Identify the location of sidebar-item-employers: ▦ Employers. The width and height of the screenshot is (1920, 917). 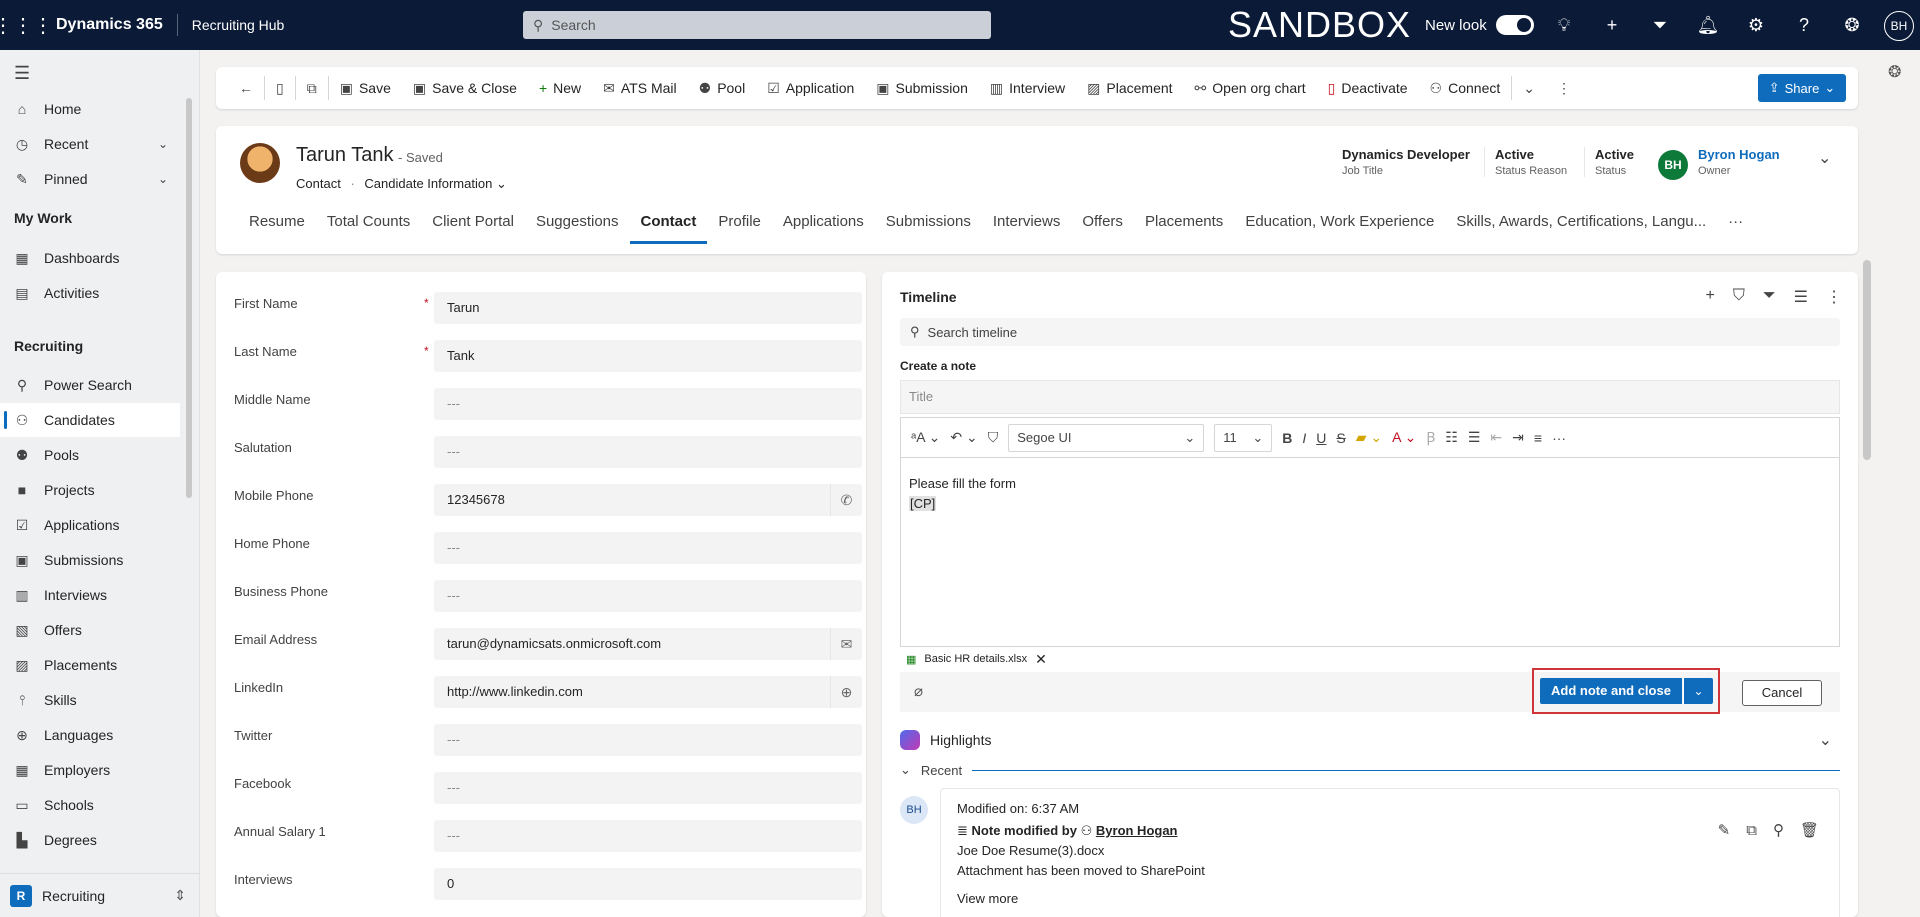
(90, 770).